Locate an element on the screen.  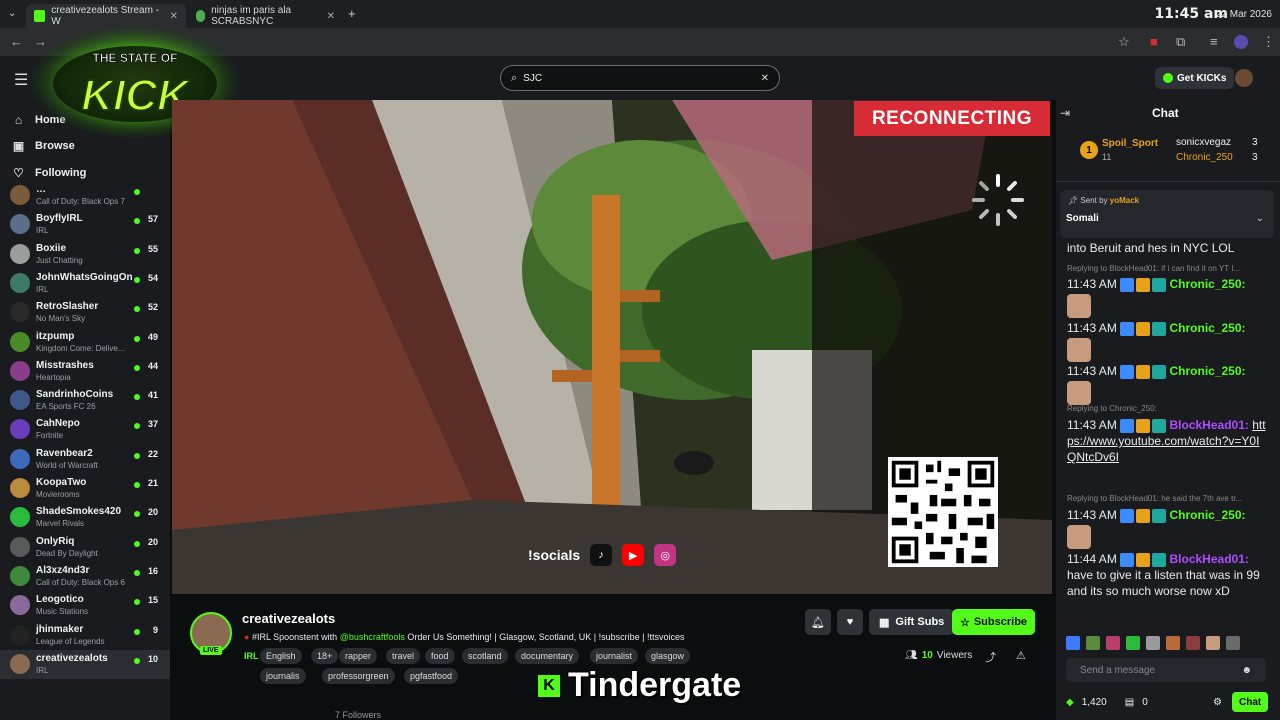
send-chat-button: Chat is located at coordinates (1250, 702).